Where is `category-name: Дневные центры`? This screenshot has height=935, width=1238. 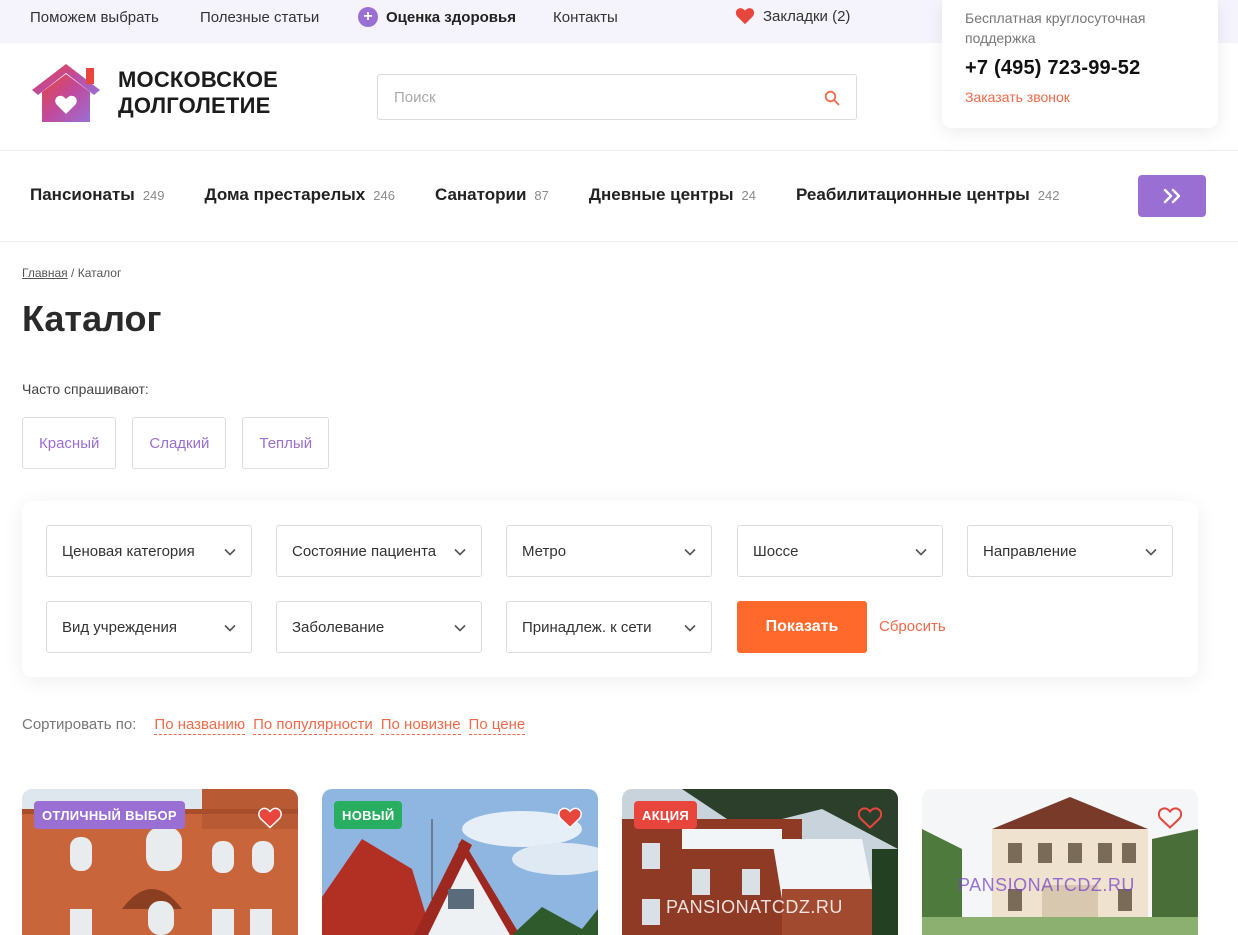 category-name: Дневные центры is located at coordinates (661, 194).